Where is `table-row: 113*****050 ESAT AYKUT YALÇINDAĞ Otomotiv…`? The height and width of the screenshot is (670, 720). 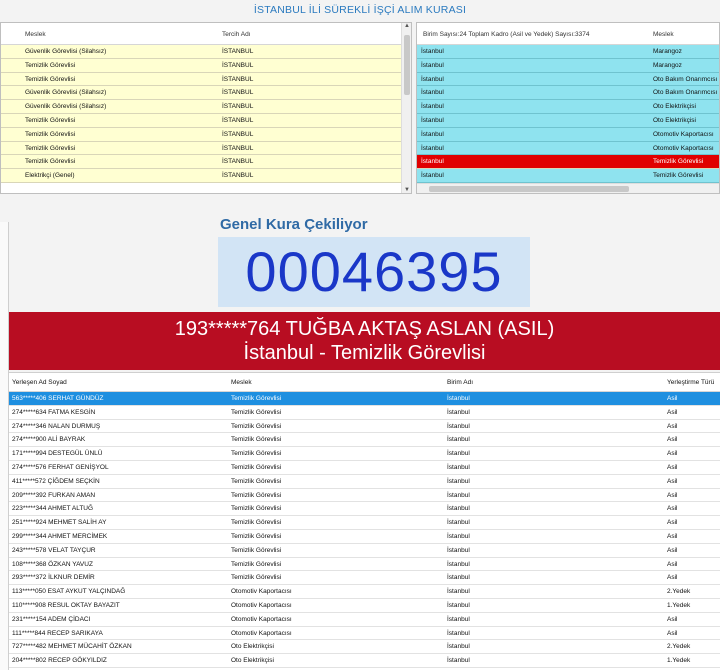
table-row: 113*****050 ESAT AYKUT YALÇINDAĞ Otomotiv… is located at coordinates (364, 592).